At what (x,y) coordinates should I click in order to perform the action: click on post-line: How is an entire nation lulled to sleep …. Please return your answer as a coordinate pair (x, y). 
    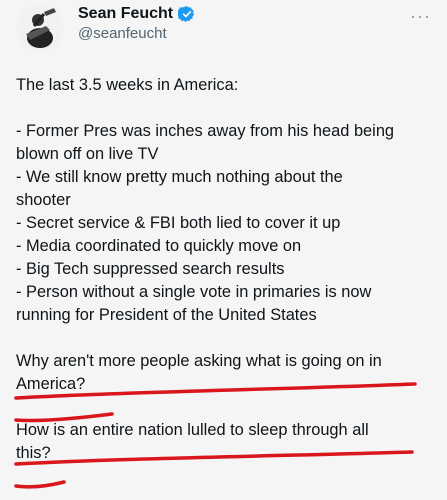
    Looking at the image, I should click on (192, 430).